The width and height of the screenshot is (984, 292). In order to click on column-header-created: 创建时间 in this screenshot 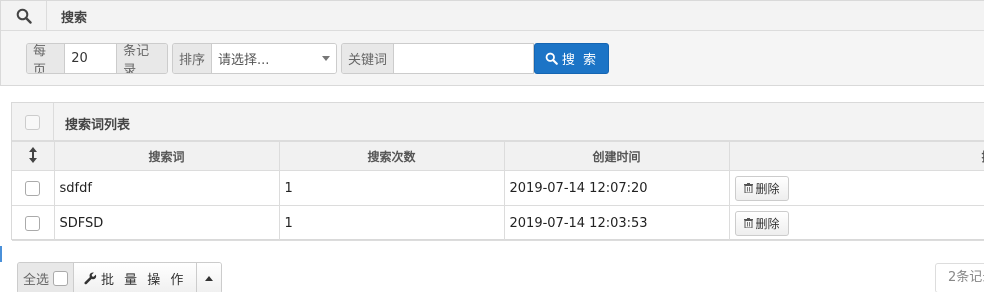, I will do `click(616, 156)`.